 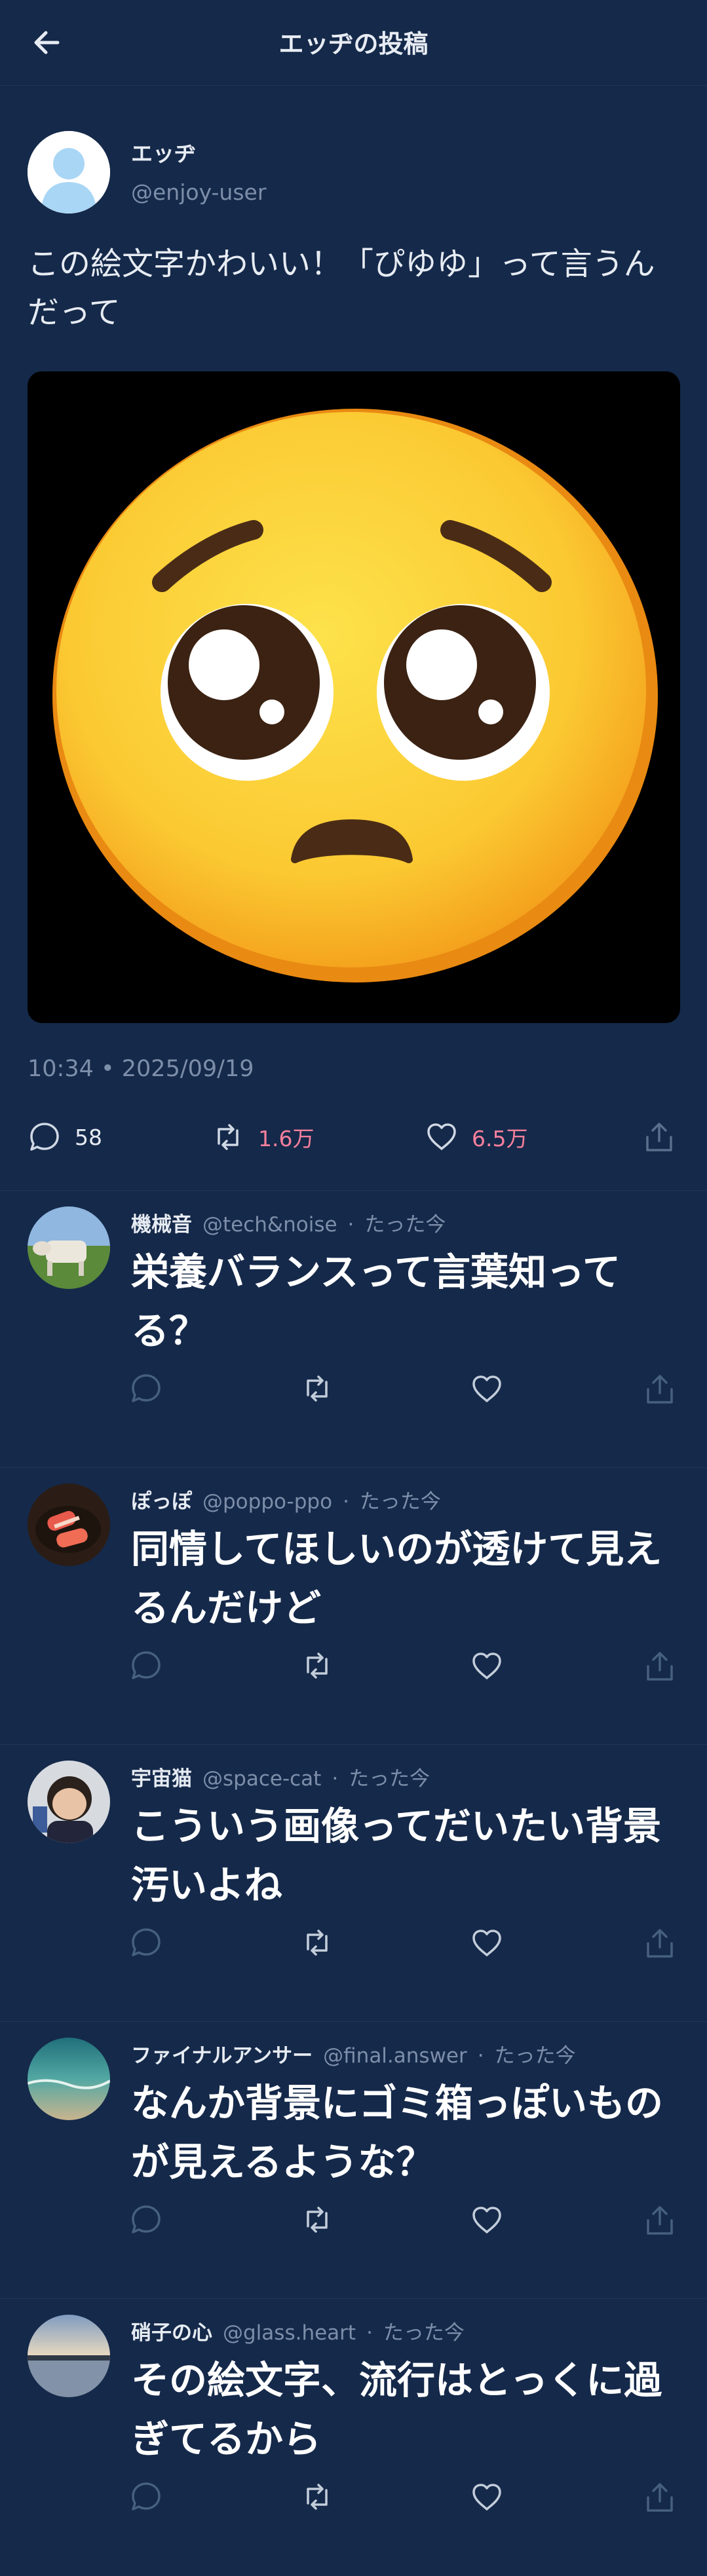 What do you see at coordinates (376, 1301) in the screenshot?
I see `reply-text: 栄養バランスって言葉知ってる？` at bounding box center [376, 1301].